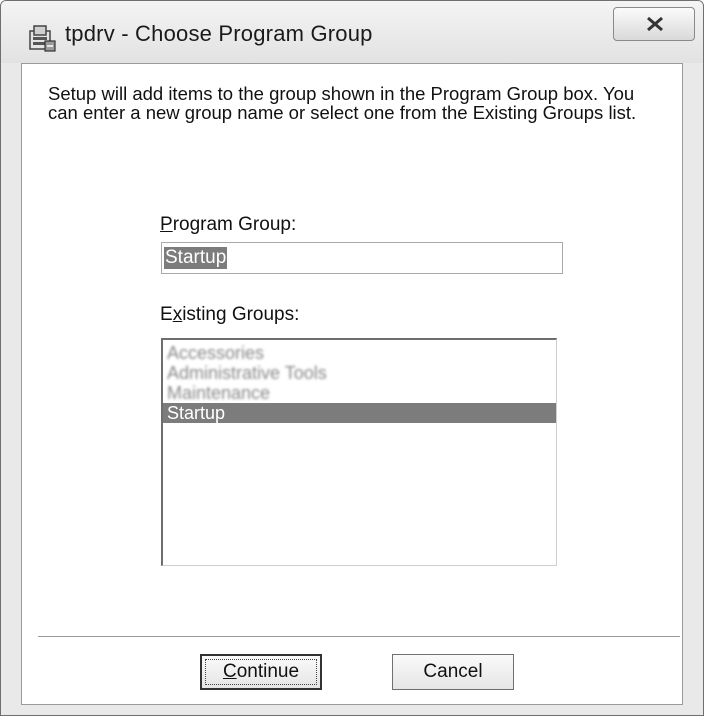  What do you see at coordinates (42, 38) in the screenshot?
I see `installer-icon` at bounding box center [42, 38].